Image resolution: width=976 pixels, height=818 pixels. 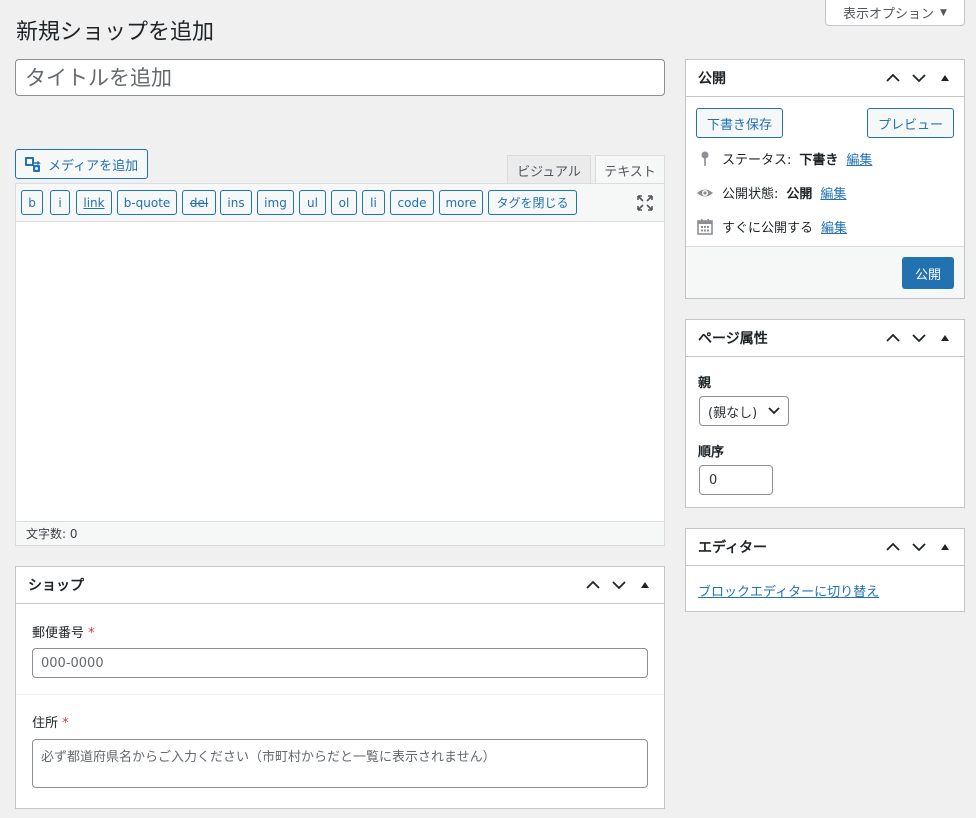 I want to click on parent-select-value: (親なし), so click(x=733, y=413).